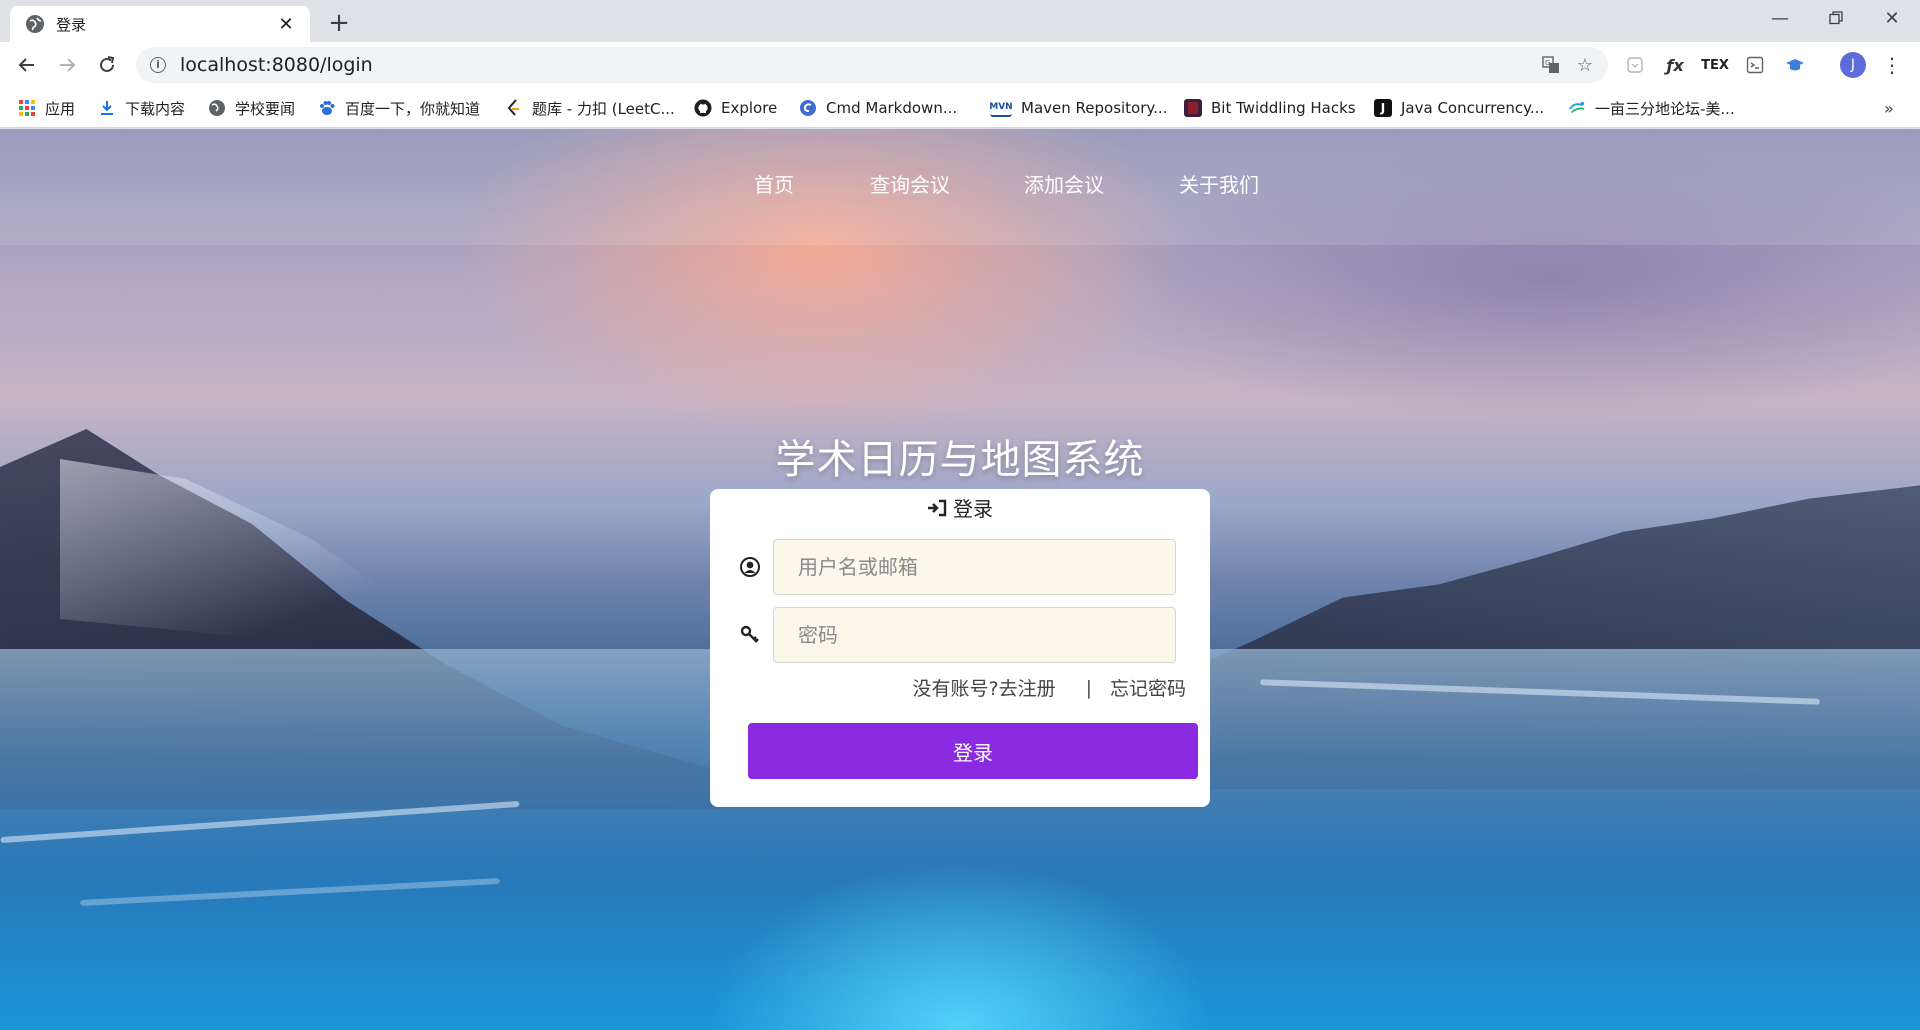  I want to click on bookmark-github-explore: Explore, so click(735, 108).